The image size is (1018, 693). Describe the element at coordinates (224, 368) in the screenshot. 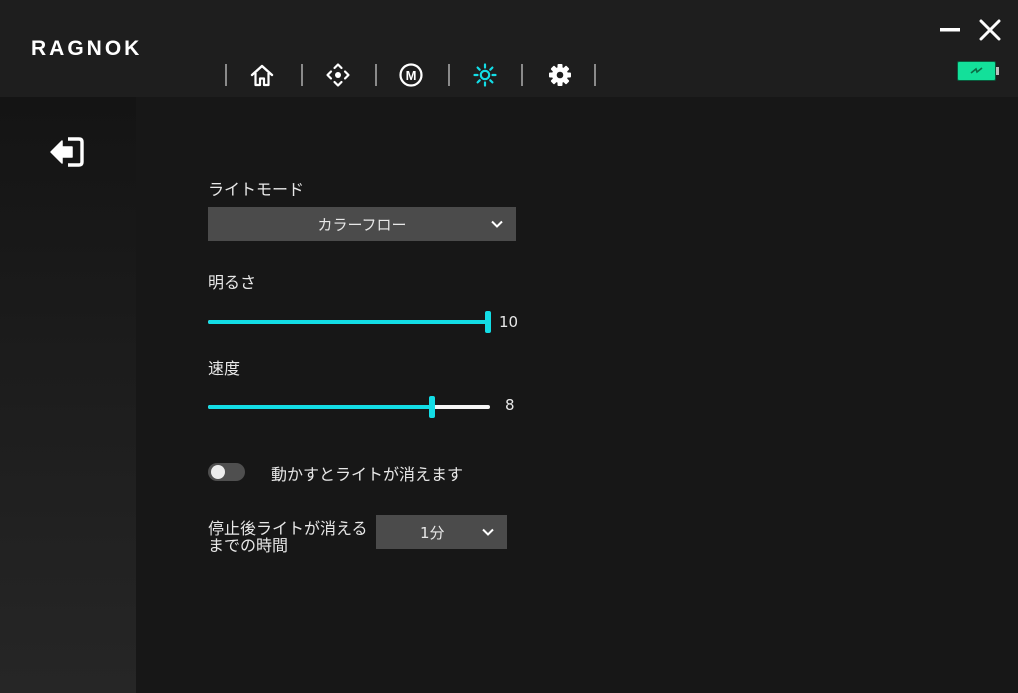

I see `speed-label: 速度` at that location.